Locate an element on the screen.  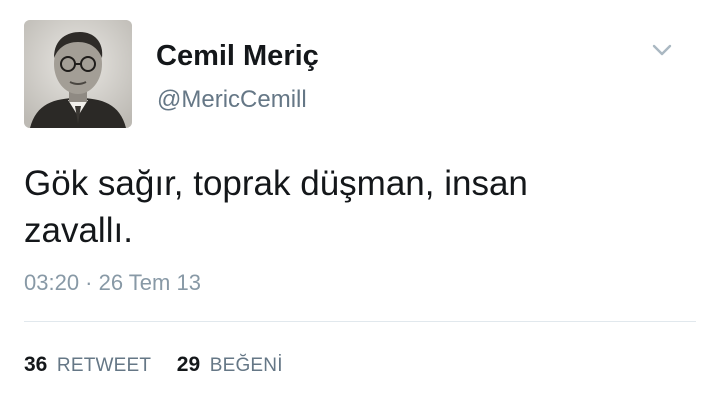
likes-label: BEĞENİ is located at coordinates (246, 365).